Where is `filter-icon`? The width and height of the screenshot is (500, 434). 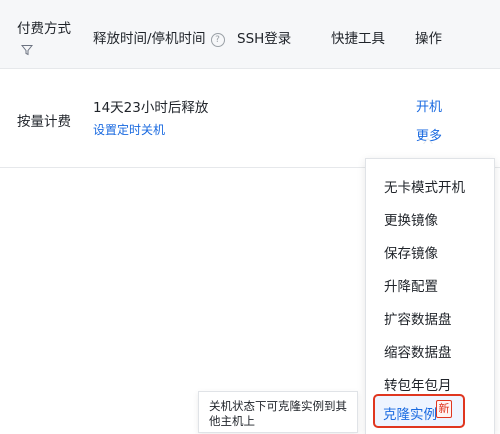
filter-icon is located at coordinates (27, 48).